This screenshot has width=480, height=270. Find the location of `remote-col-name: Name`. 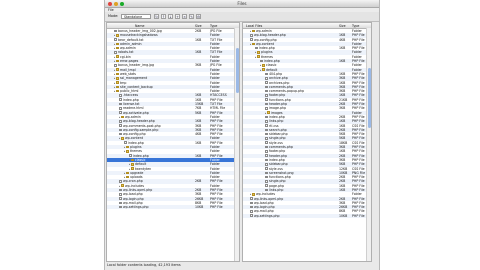

remote-col-name: Name is located at coordinates (139, 26).